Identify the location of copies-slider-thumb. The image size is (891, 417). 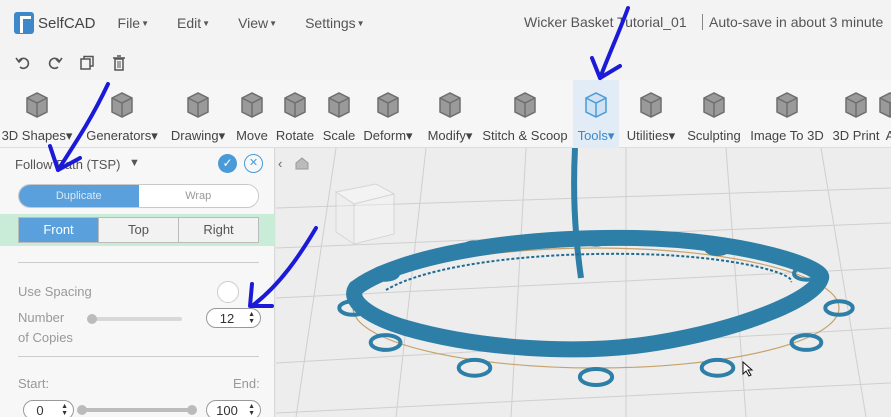
(92, 319).